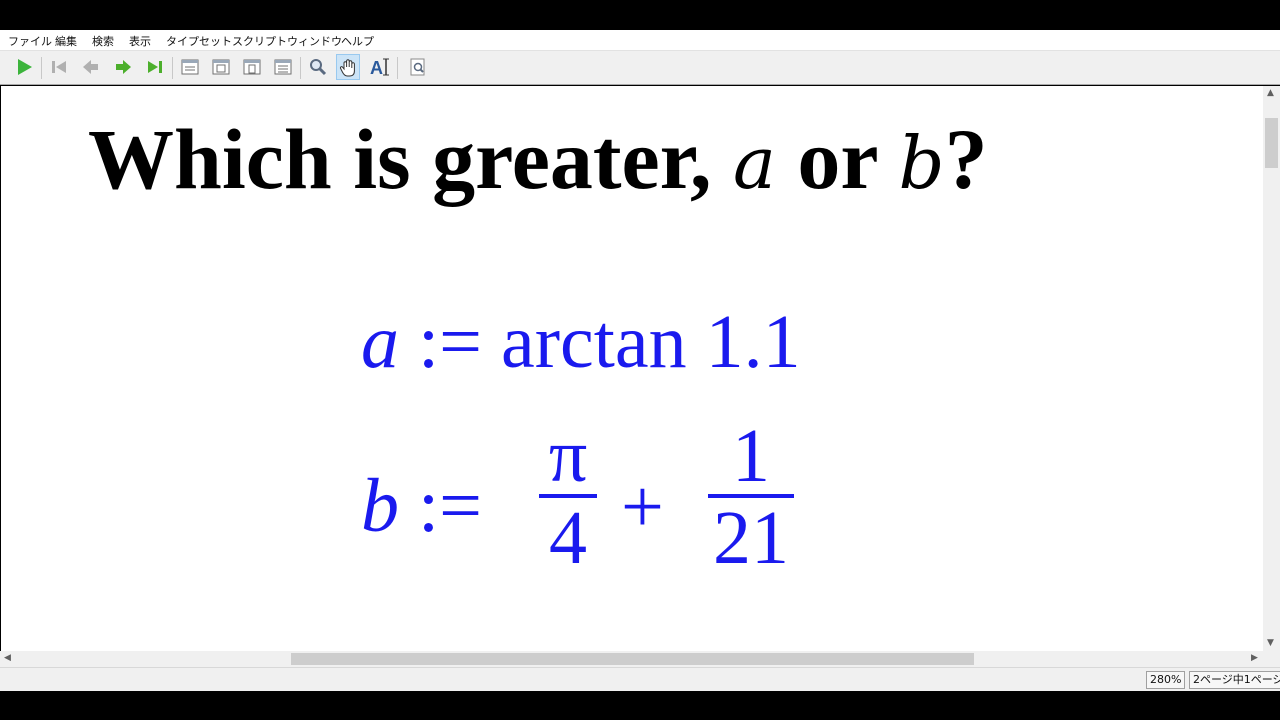  What do you see at coordinates (1270, 643) in the screenshot?
I see `scroll-down-icon: ▼` at bounding box center [1270, 643].